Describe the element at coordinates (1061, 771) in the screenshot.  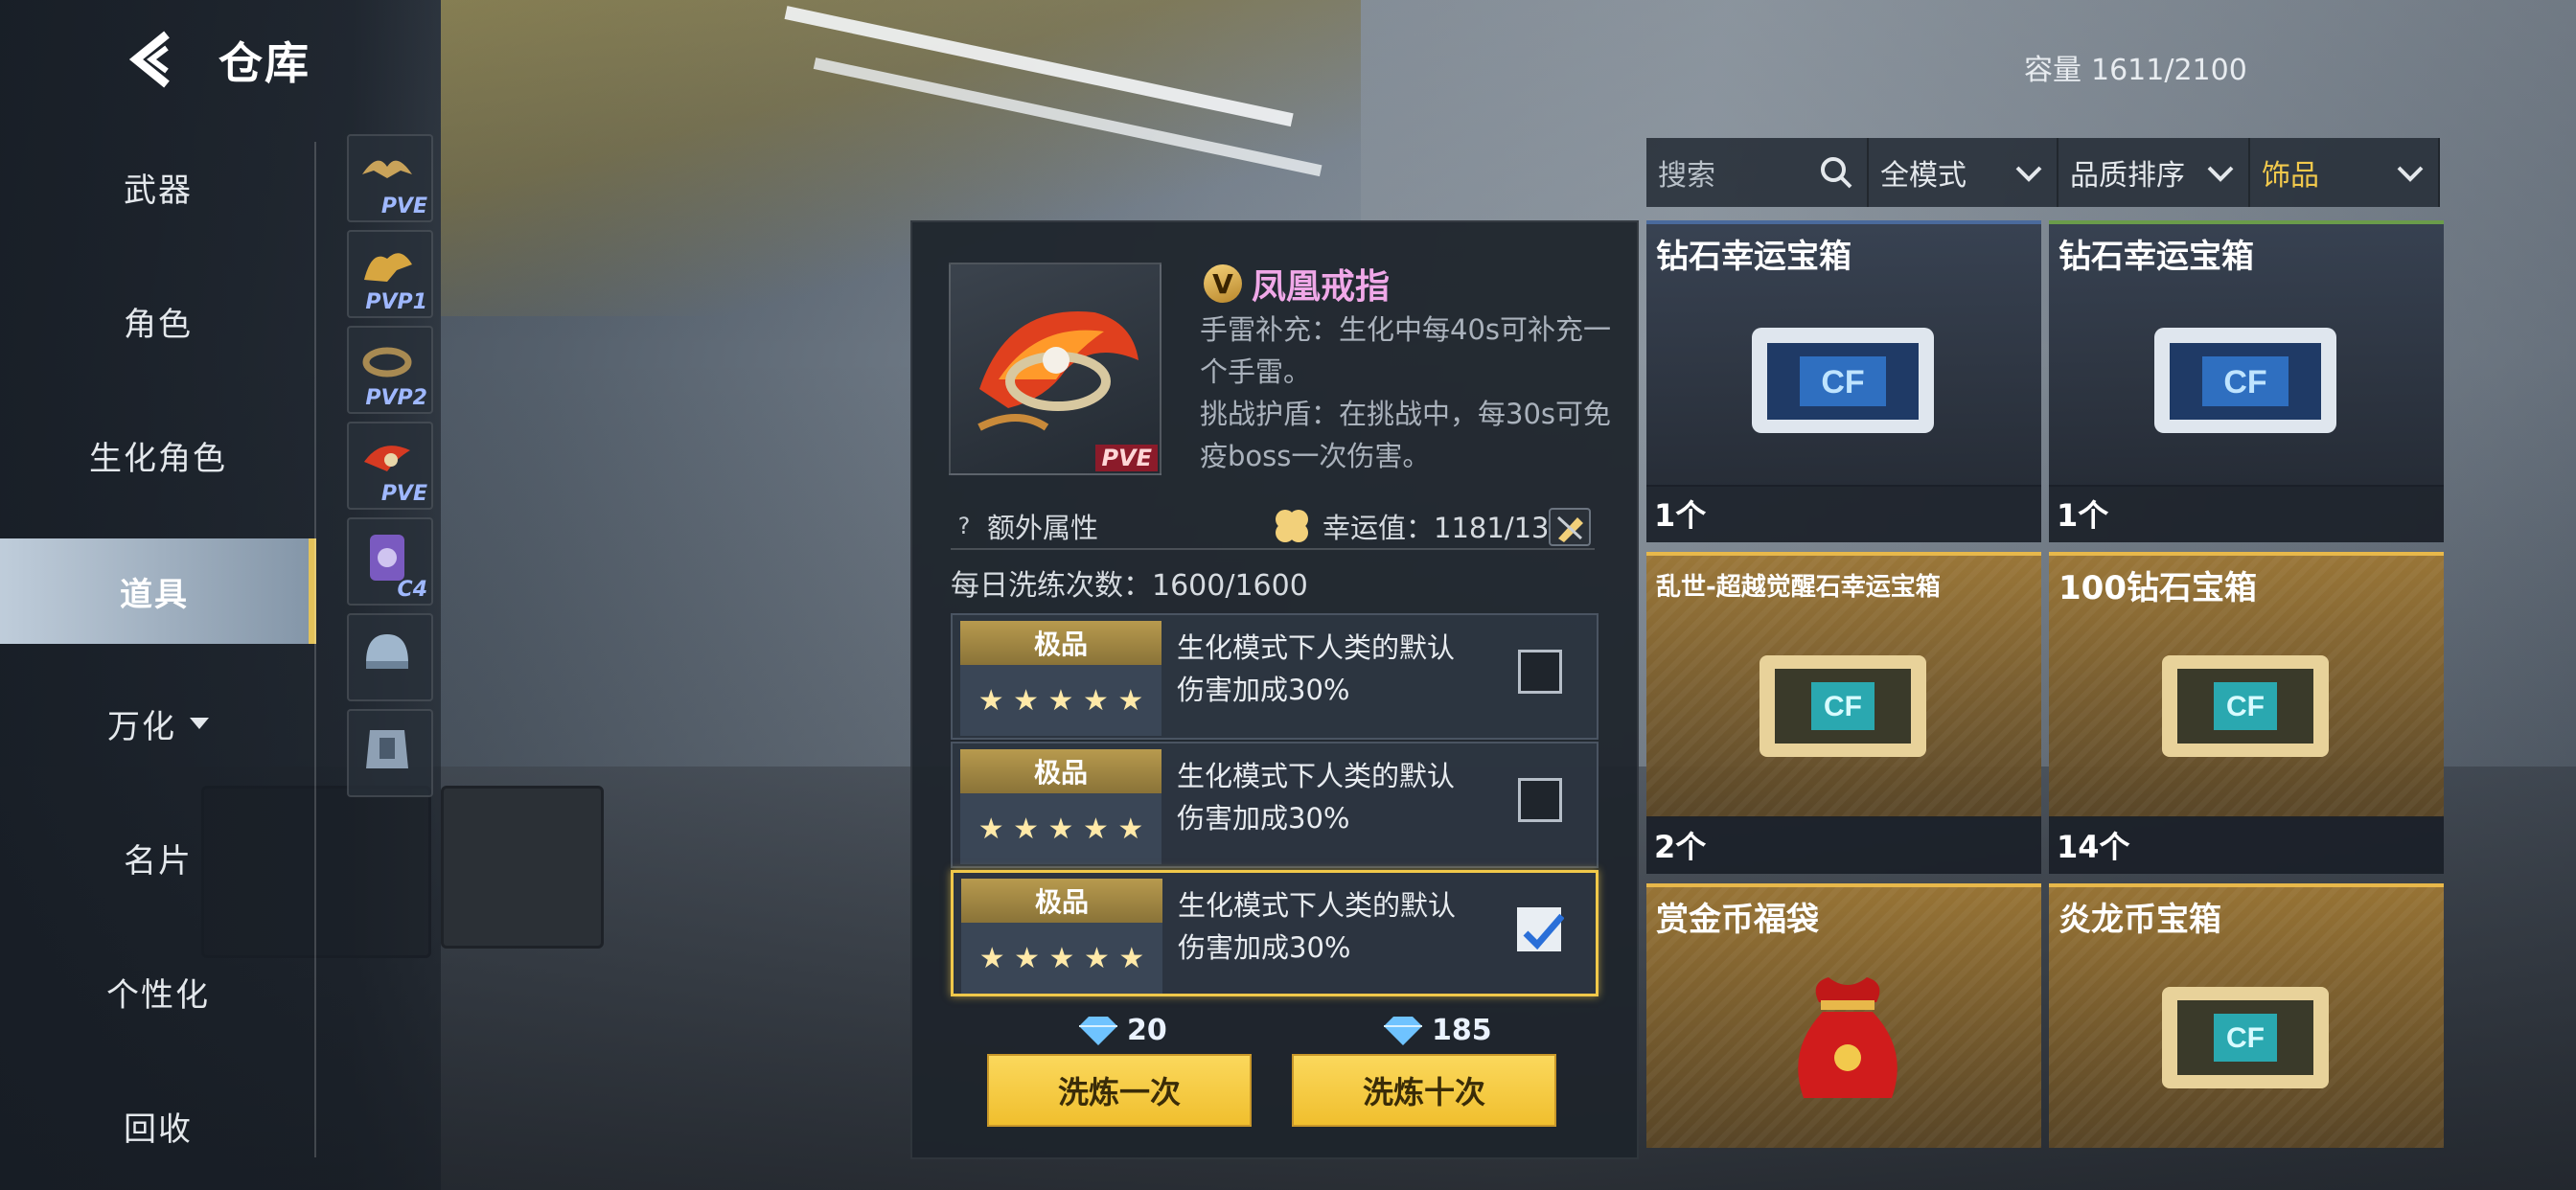
I see `grade-label: 极品` at that location.